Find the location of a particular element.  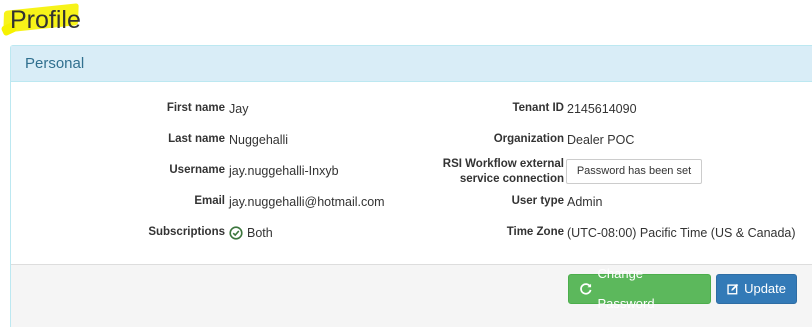

username-value: jay.nuggehalli-Inxyb is located at coordinates (284, 171).